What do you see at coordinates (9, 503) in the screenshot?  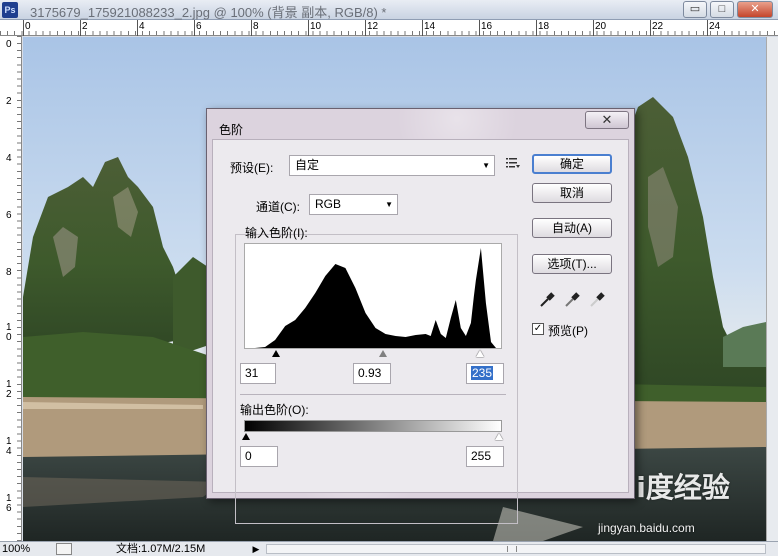 I see `ruler-label: 1 6` at bounding box center [9, 503].